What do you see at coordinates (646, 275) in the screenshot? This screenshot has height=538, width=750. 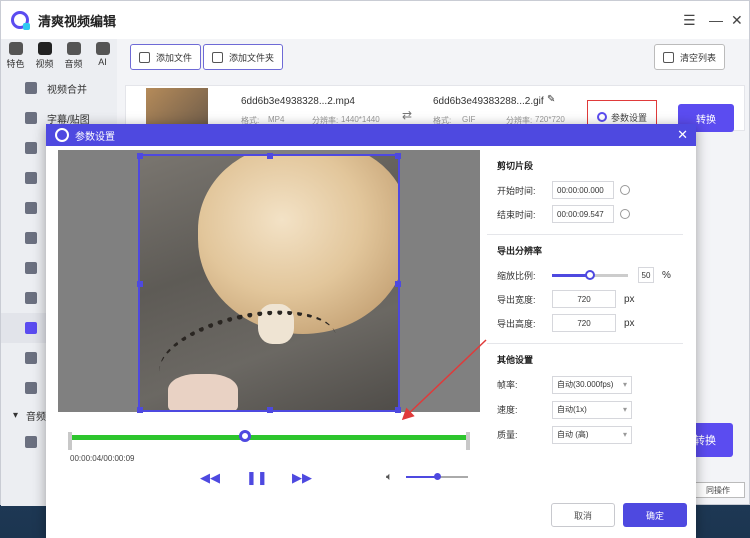 I see `scale-value: 50` at bounding box center [646, 275].